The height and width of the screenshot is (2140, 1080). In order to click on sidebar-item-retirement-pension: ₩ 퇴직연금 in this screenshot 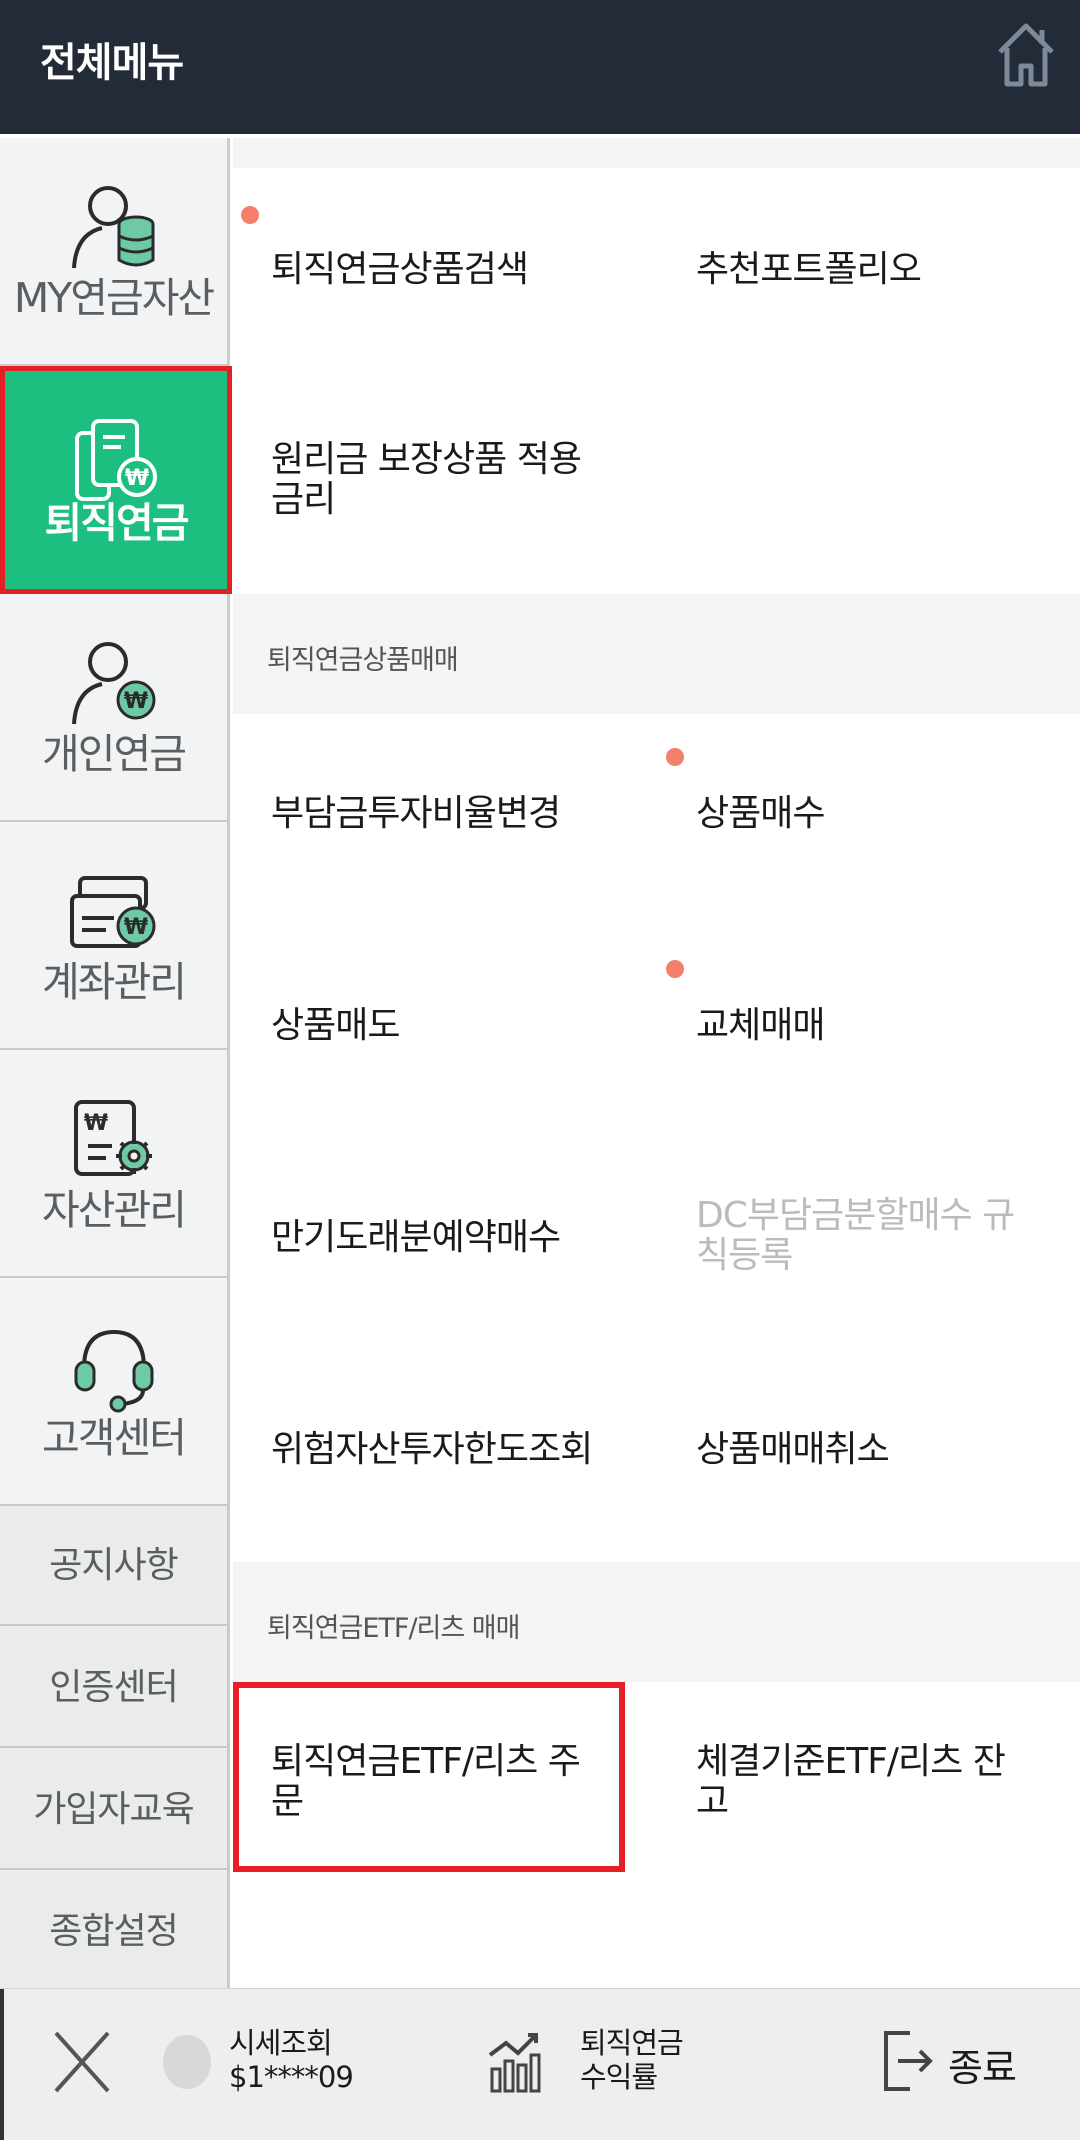, I will do `click(116, 480)`.